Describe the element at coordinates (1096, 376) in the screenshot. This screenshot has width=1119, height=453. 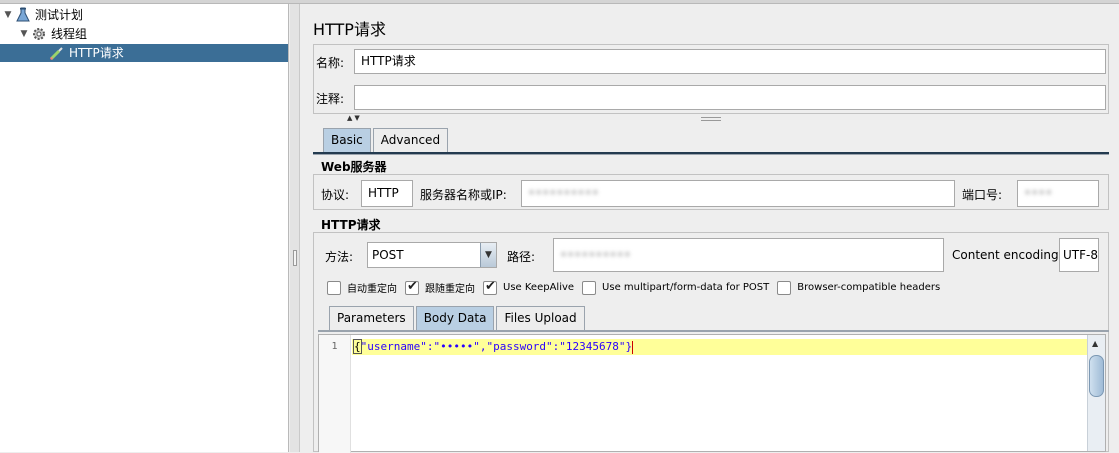
I see `scroll-thumb` at that location.